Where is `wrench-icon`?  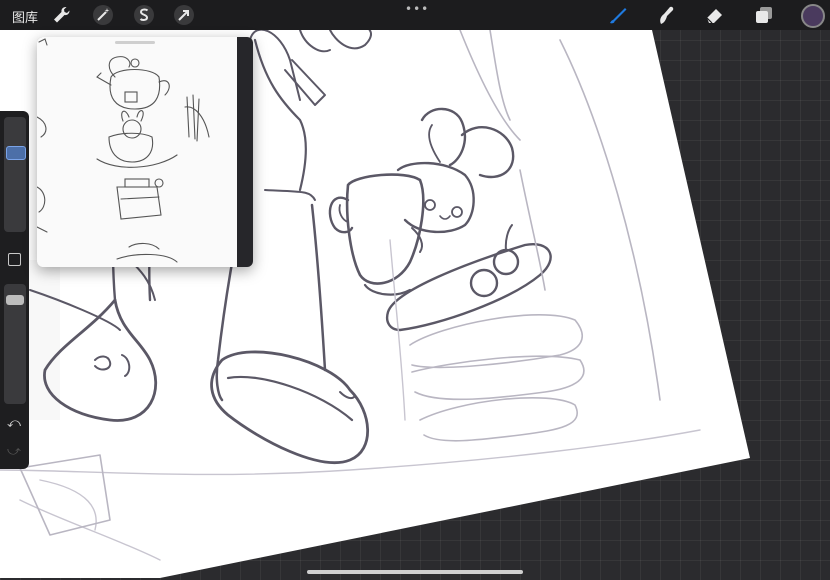
wrench-icon is located at coordinates (62, 15).